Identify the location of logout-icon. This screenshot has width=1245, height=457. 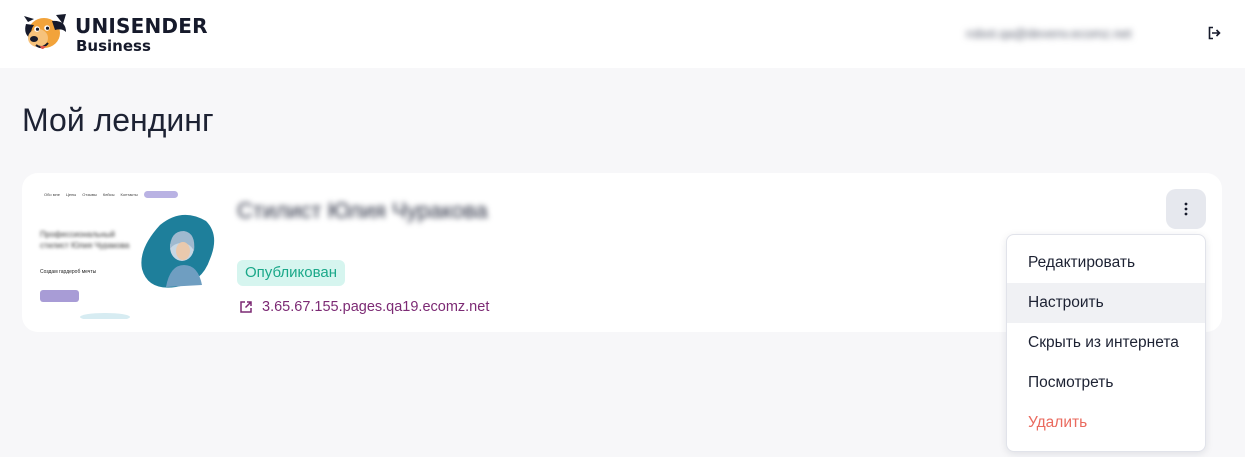
(1214, 33).